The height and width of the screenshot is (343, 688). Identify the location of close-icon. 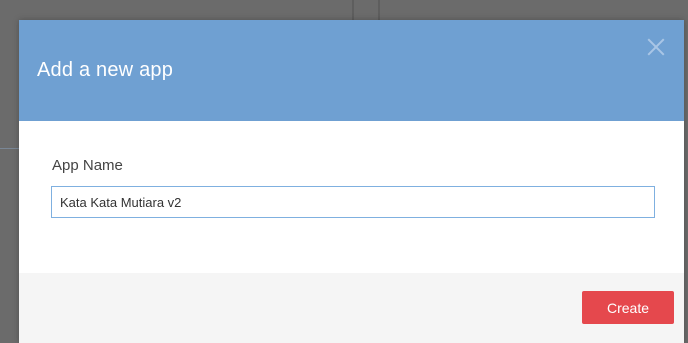
(656, 47).